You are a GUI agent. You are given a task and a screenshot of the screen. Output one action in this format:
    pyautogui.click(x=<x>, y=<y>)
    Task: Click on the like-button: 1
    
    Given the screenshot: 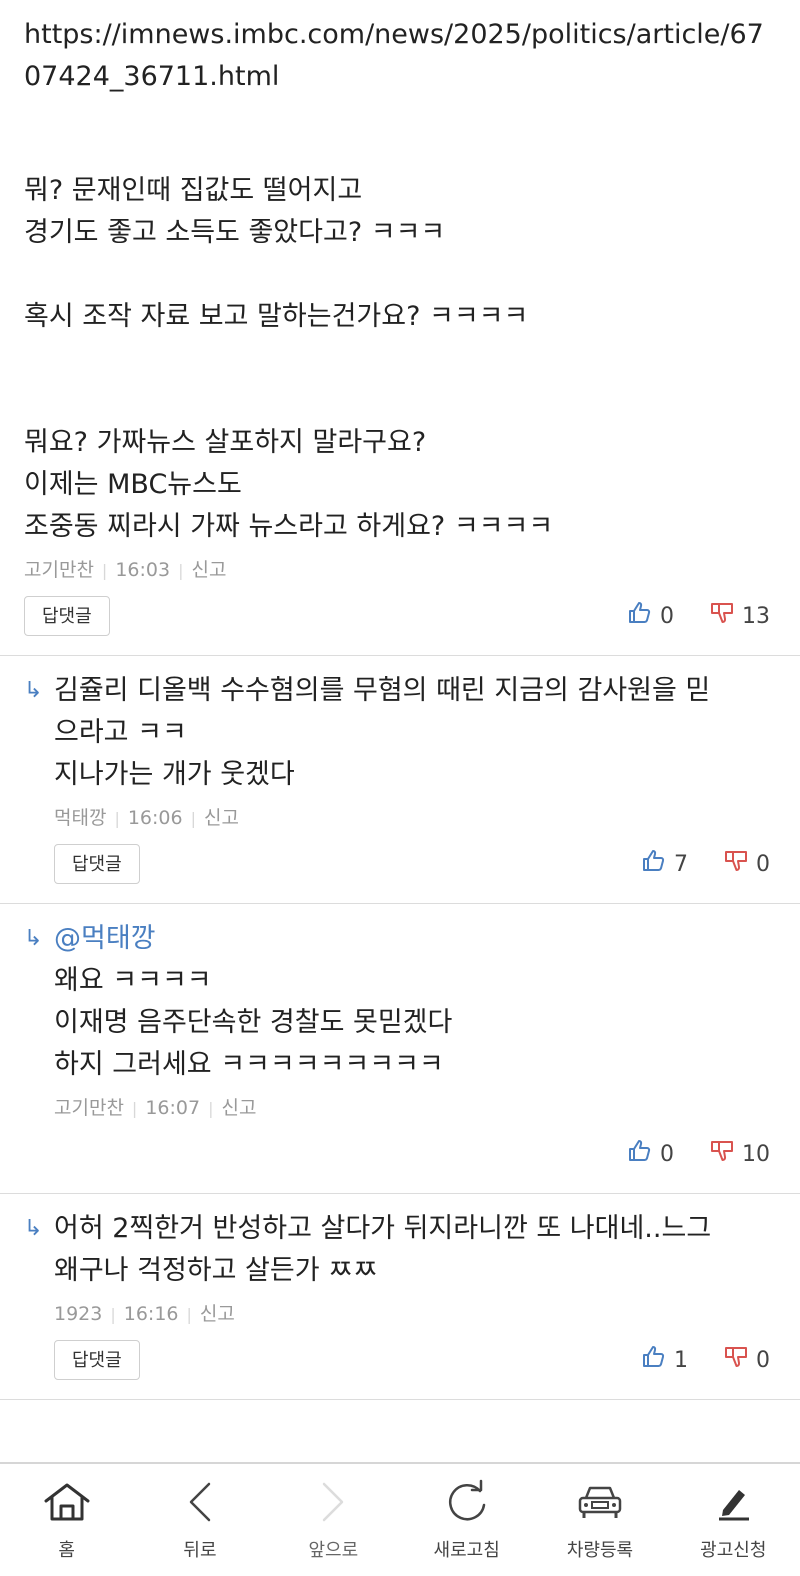 What is the action you would take?
    pyautogui.click(x=665, y=1360)
    